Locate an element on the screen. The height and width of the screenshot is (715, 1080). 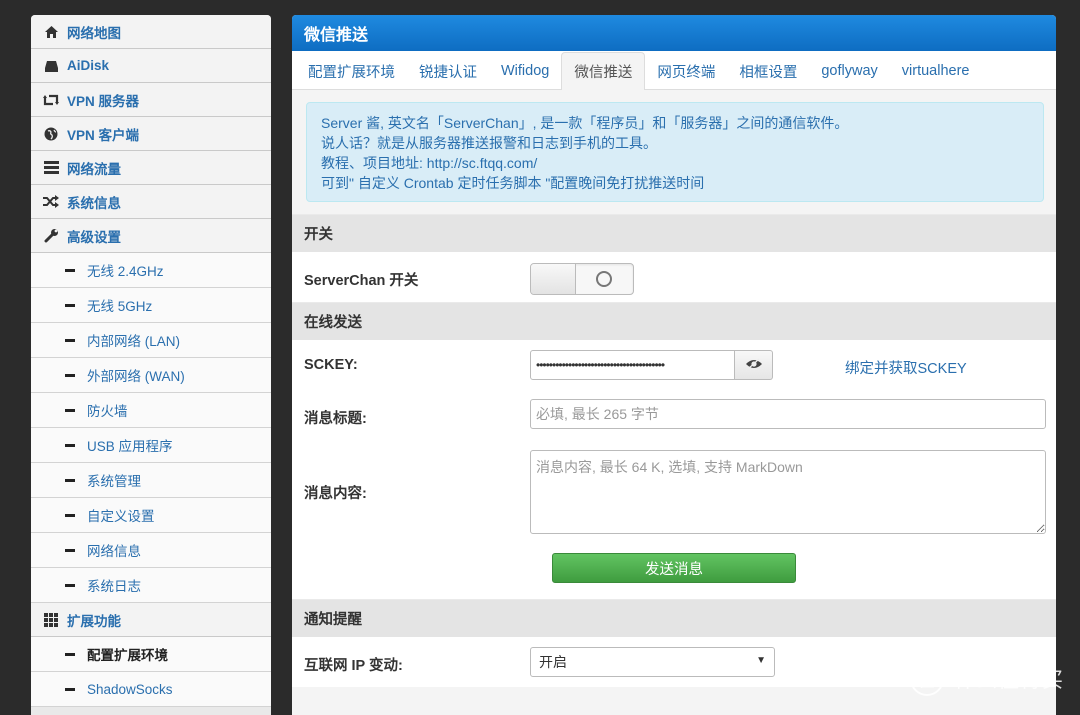
ip-change-select: 开启 ▼ is located at coordinates (652, 662).